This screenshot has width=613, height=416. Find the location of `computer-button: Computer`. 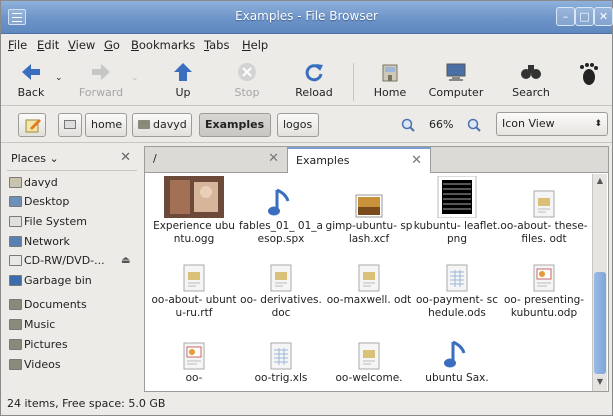

computer-button: Computer is located at coordinates (456, 82).